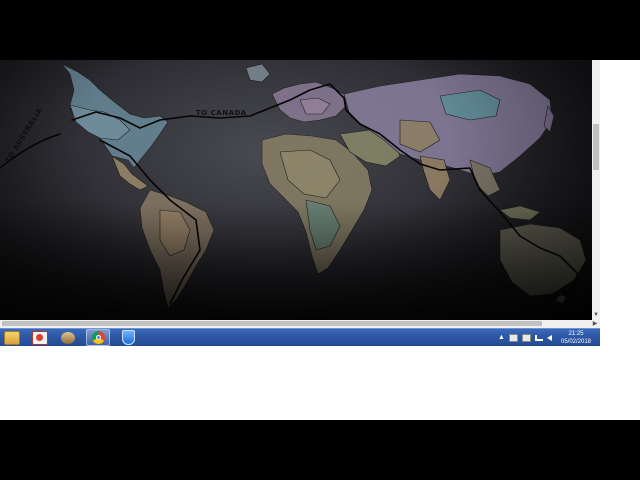  I want to click on taskbar-security-button, so click(128, 337).